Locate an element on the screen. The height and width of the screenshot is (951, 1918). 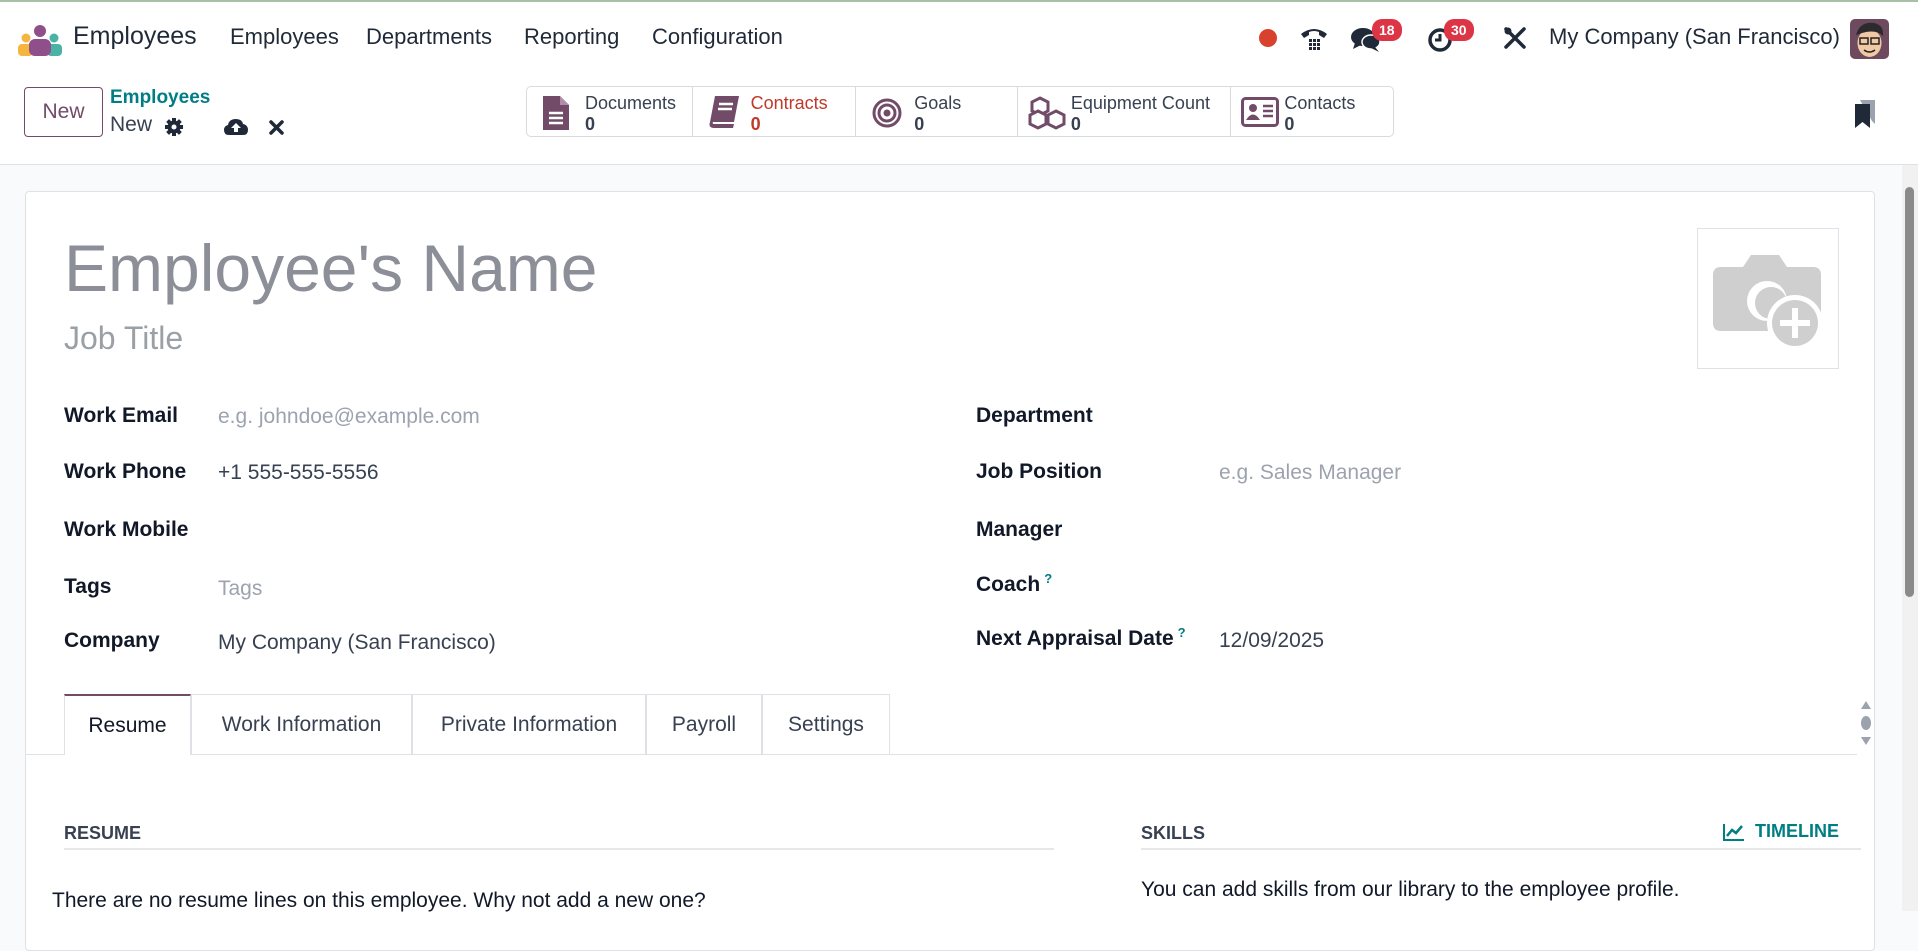
target-icon is located at coordinates (887, 113).